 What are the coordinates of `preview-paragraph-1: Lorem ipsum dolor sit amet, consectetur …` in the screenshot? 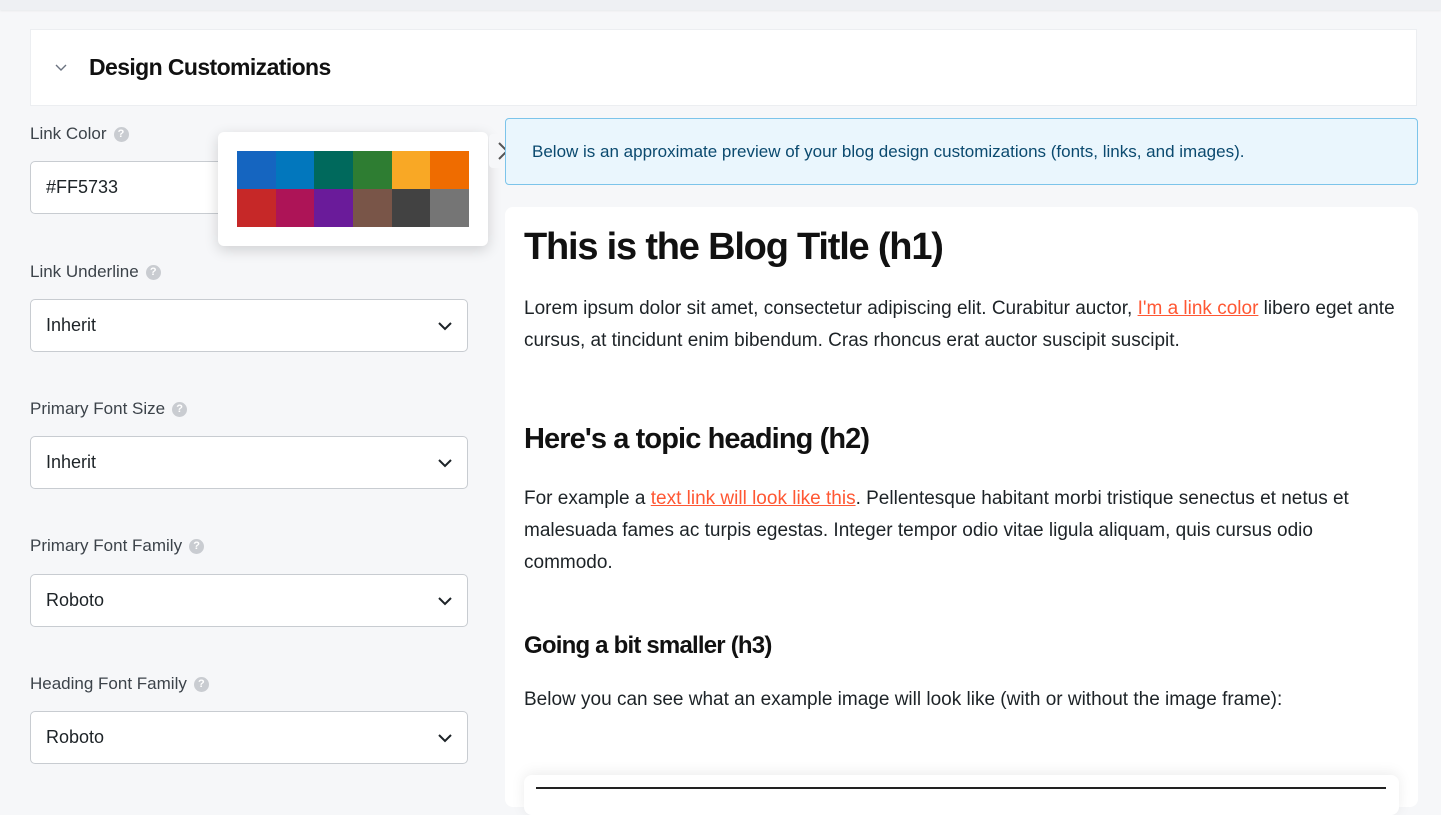 It's located at (959, 324).